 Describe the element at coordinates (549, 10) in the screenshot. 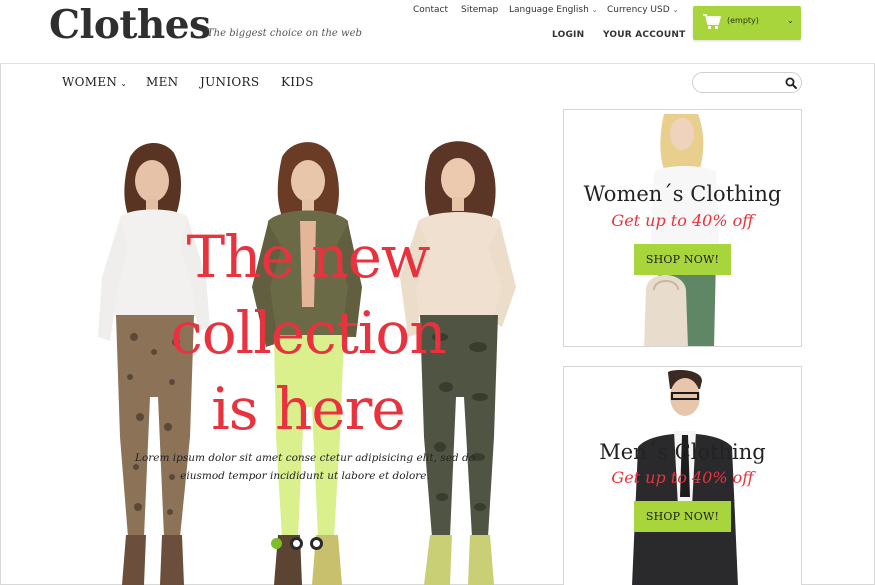

I see `language-selector-label: Language English` at that location.